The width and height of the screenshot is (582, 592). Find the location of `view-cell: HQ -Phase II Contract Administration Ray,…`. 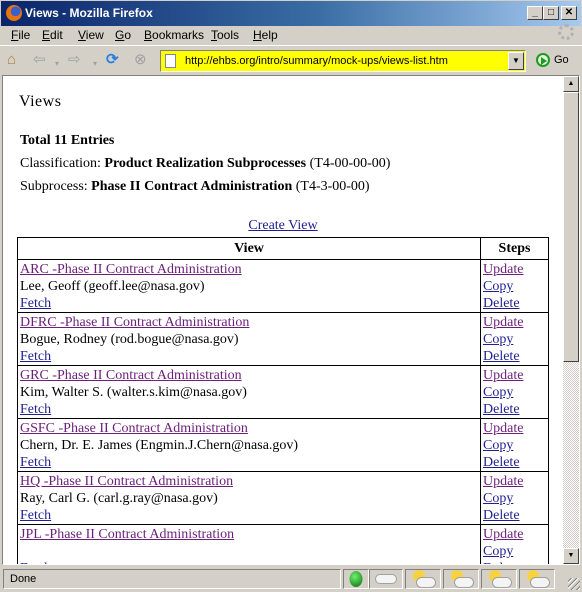

view-cell: HQ -Phase II Contract Administration Ray,… is located at coordinates (249, 498).